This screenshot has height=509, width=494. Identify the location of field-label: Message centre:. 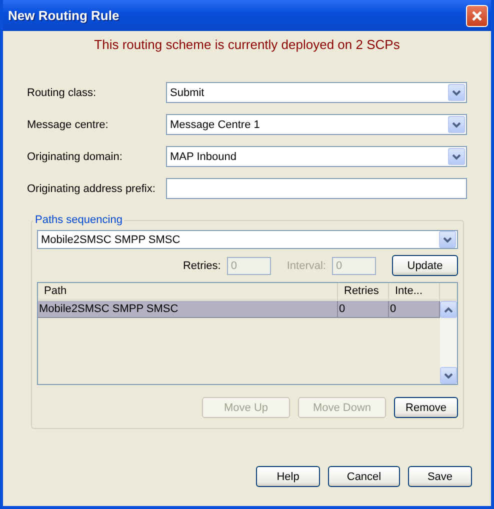
(68, 124).